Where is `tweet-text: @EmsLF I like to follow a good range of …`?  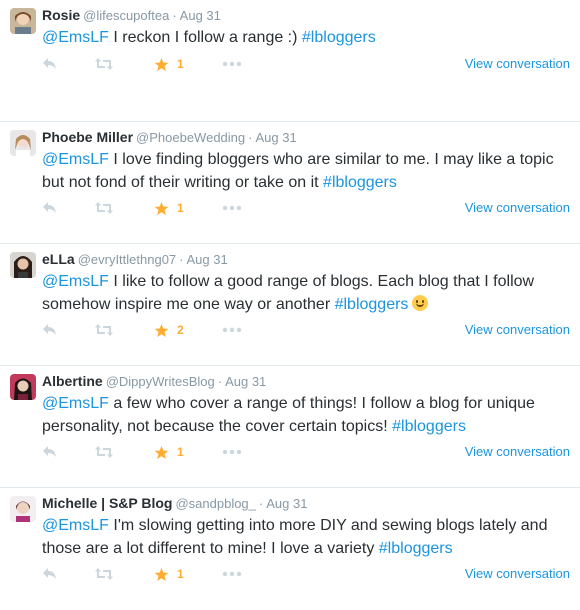
tweet-text: @EmsLF I like to follow a good range of … is located at coordinates (305, 293).